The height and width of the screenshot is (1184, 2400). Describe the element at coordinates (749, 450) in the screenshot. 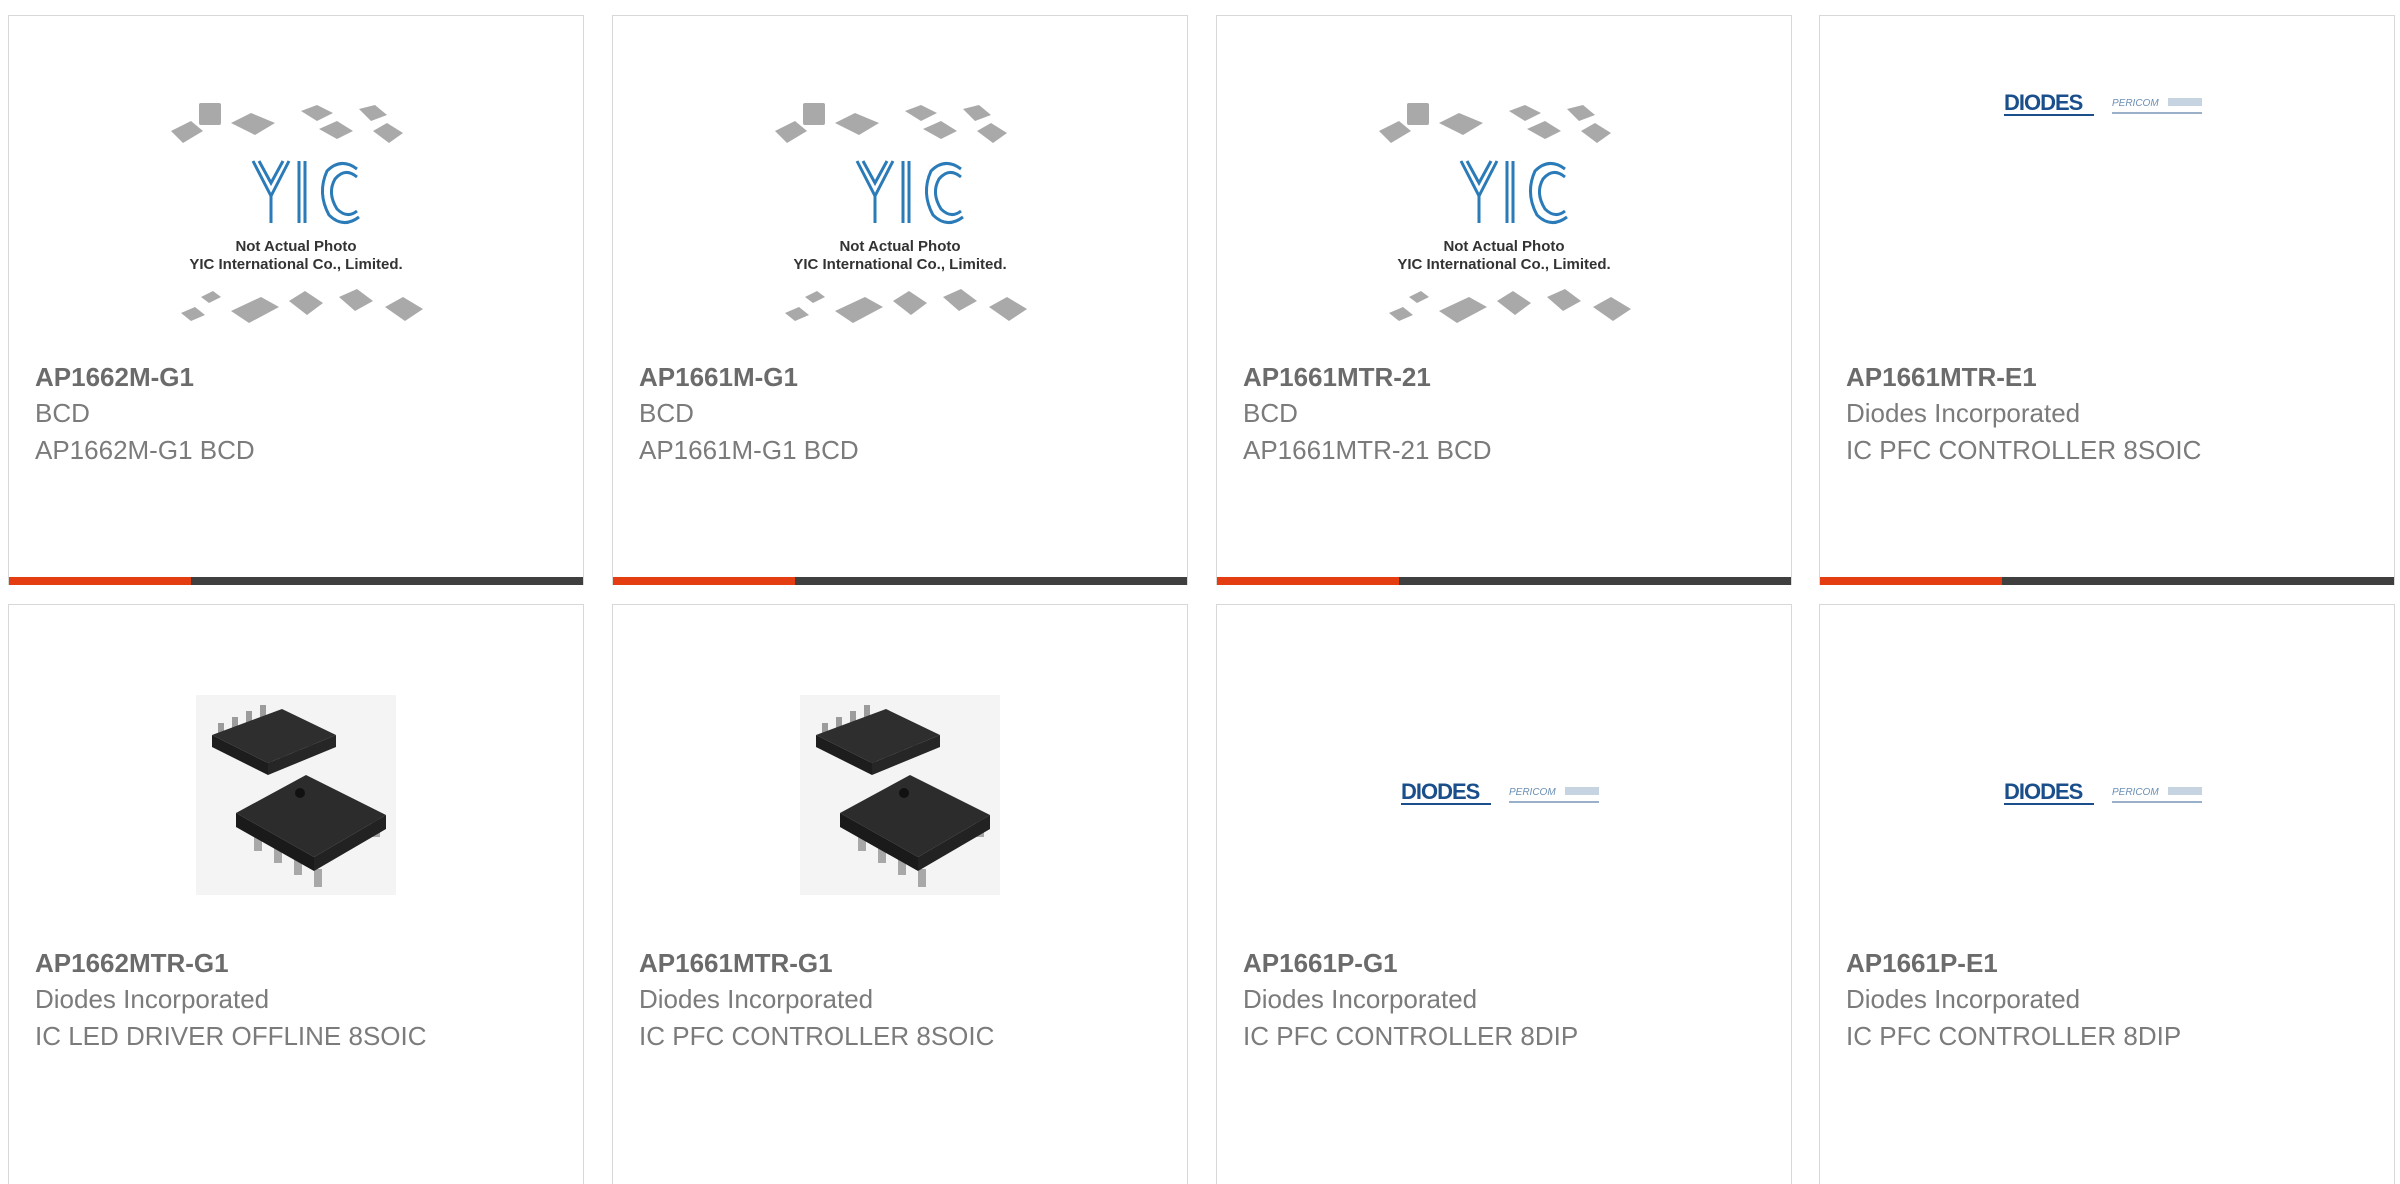

I see `description: AP1661M-G1 BCD` at that location.